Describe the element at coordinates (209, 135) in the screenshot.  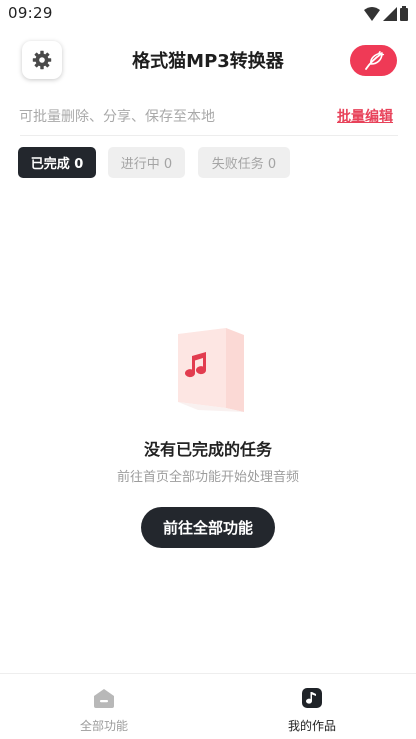
I see `divider` at that location.